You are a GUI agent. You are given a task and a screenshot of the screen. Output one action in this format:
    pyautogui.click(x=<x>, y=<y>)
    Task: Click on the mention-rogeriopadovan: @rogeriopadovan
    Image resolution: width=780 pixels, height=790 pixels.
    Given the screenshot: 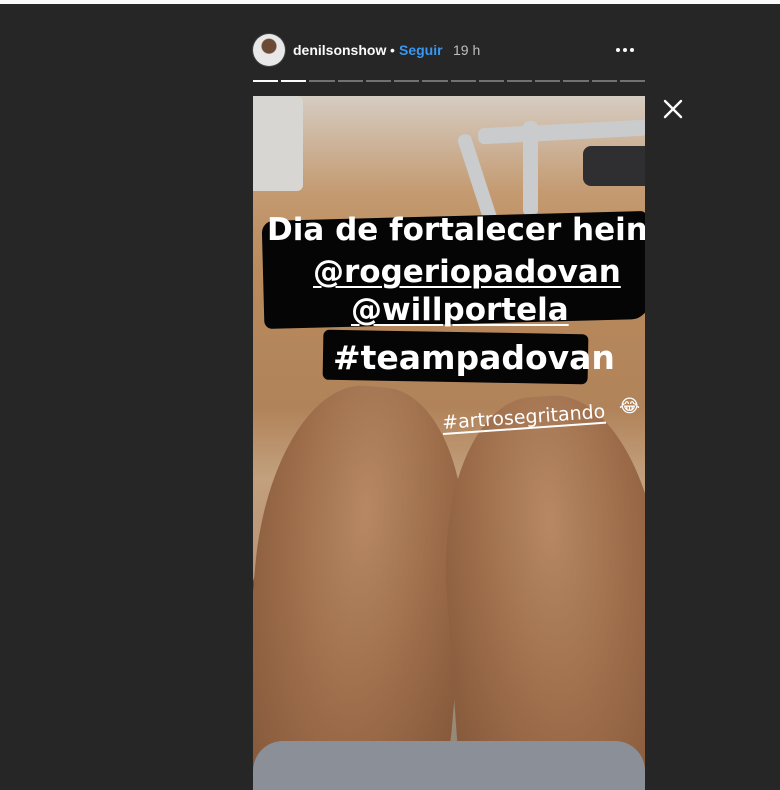 What is the action you would take?
    pyautogui.click(x=467, y=272)
    